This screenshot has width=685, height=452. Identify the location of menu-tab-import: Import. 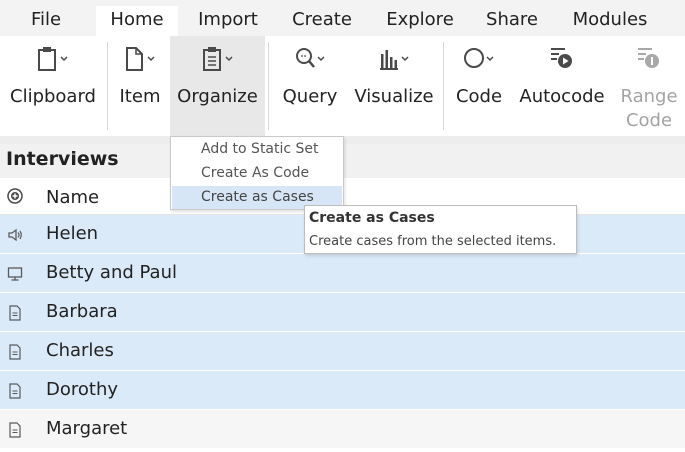
(228, 21).